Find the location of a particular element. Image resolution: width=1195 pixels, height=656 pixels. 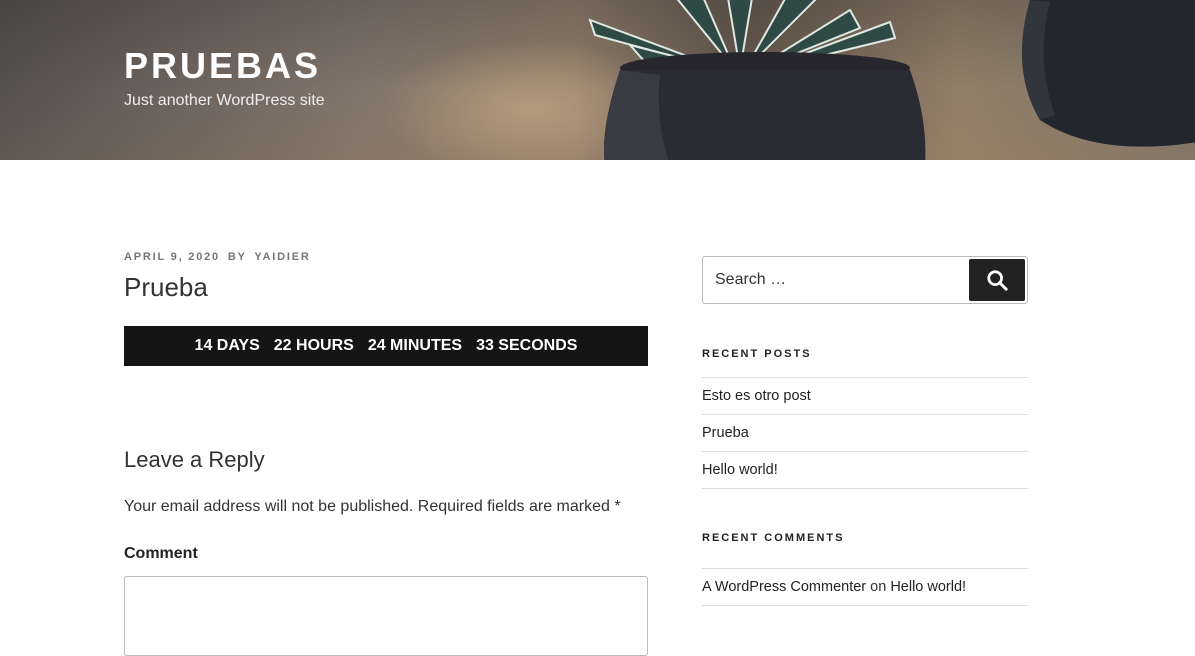

site-title: PRUEBAS is located at coordinates (224, 66).